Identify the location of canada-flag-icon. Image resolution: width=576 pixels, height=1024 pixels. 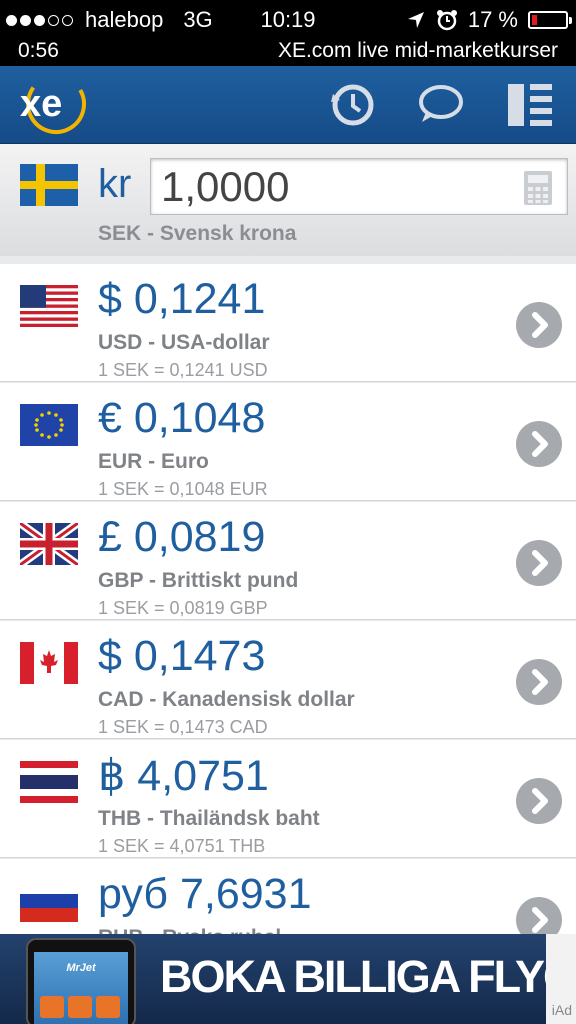
(49, 663).